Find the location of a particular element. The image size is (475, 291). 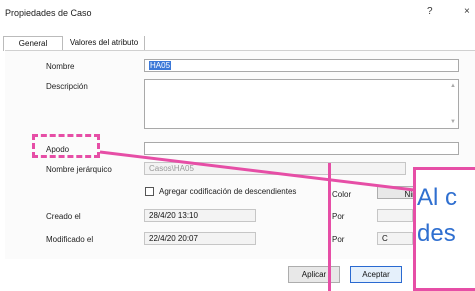

connector-line is located at coordinates (257, 171).